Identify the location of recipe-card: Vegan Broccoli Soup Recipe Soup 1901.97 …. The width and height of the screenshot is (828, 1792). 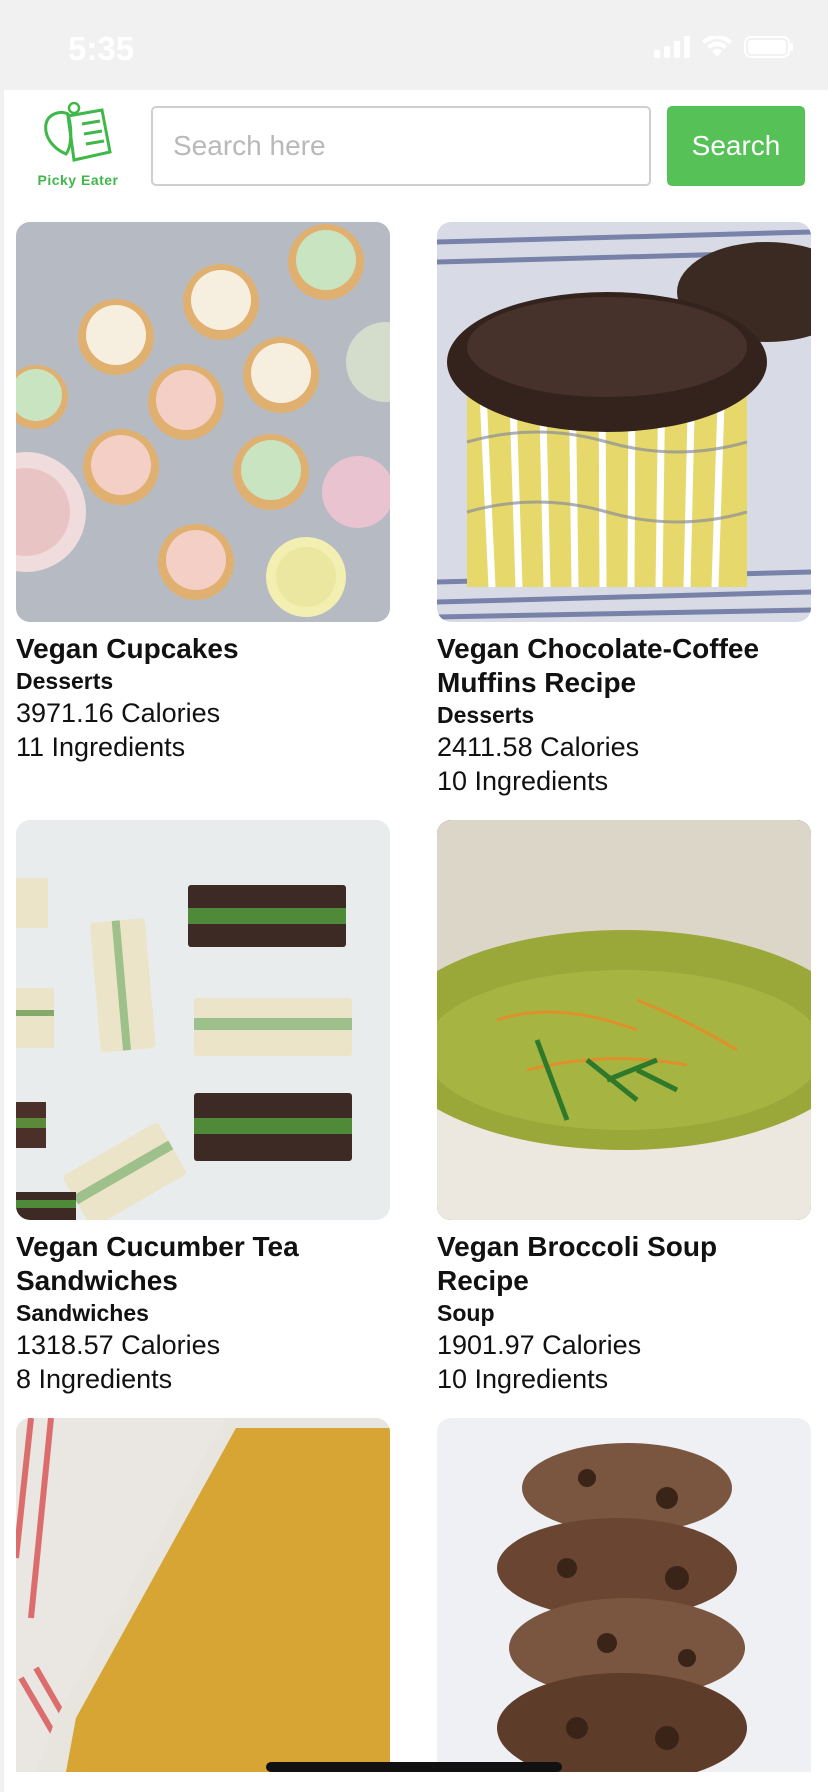
(624, 1108).